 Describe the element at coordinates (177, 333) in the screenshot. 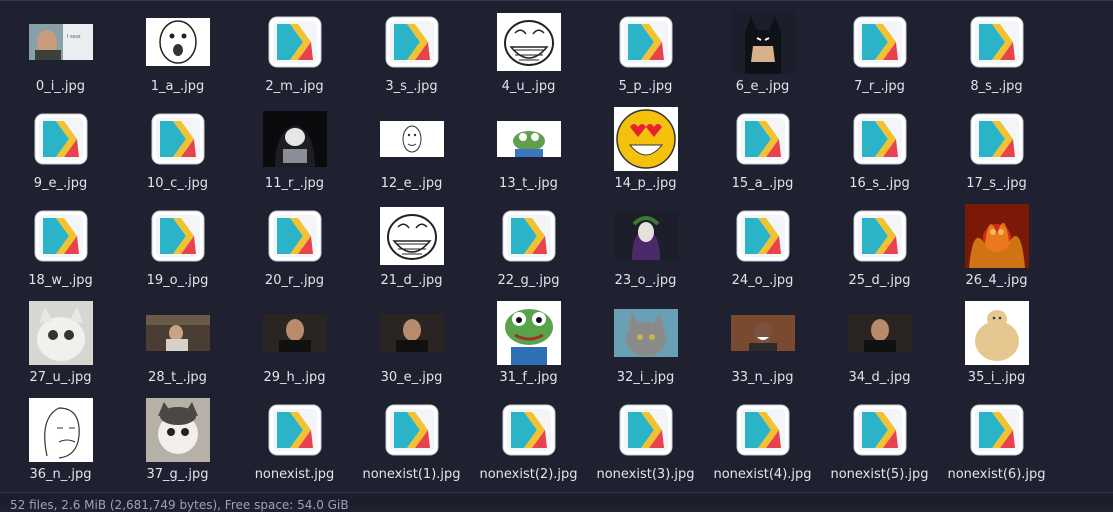

I see `photo-scene-thumb` at that location.